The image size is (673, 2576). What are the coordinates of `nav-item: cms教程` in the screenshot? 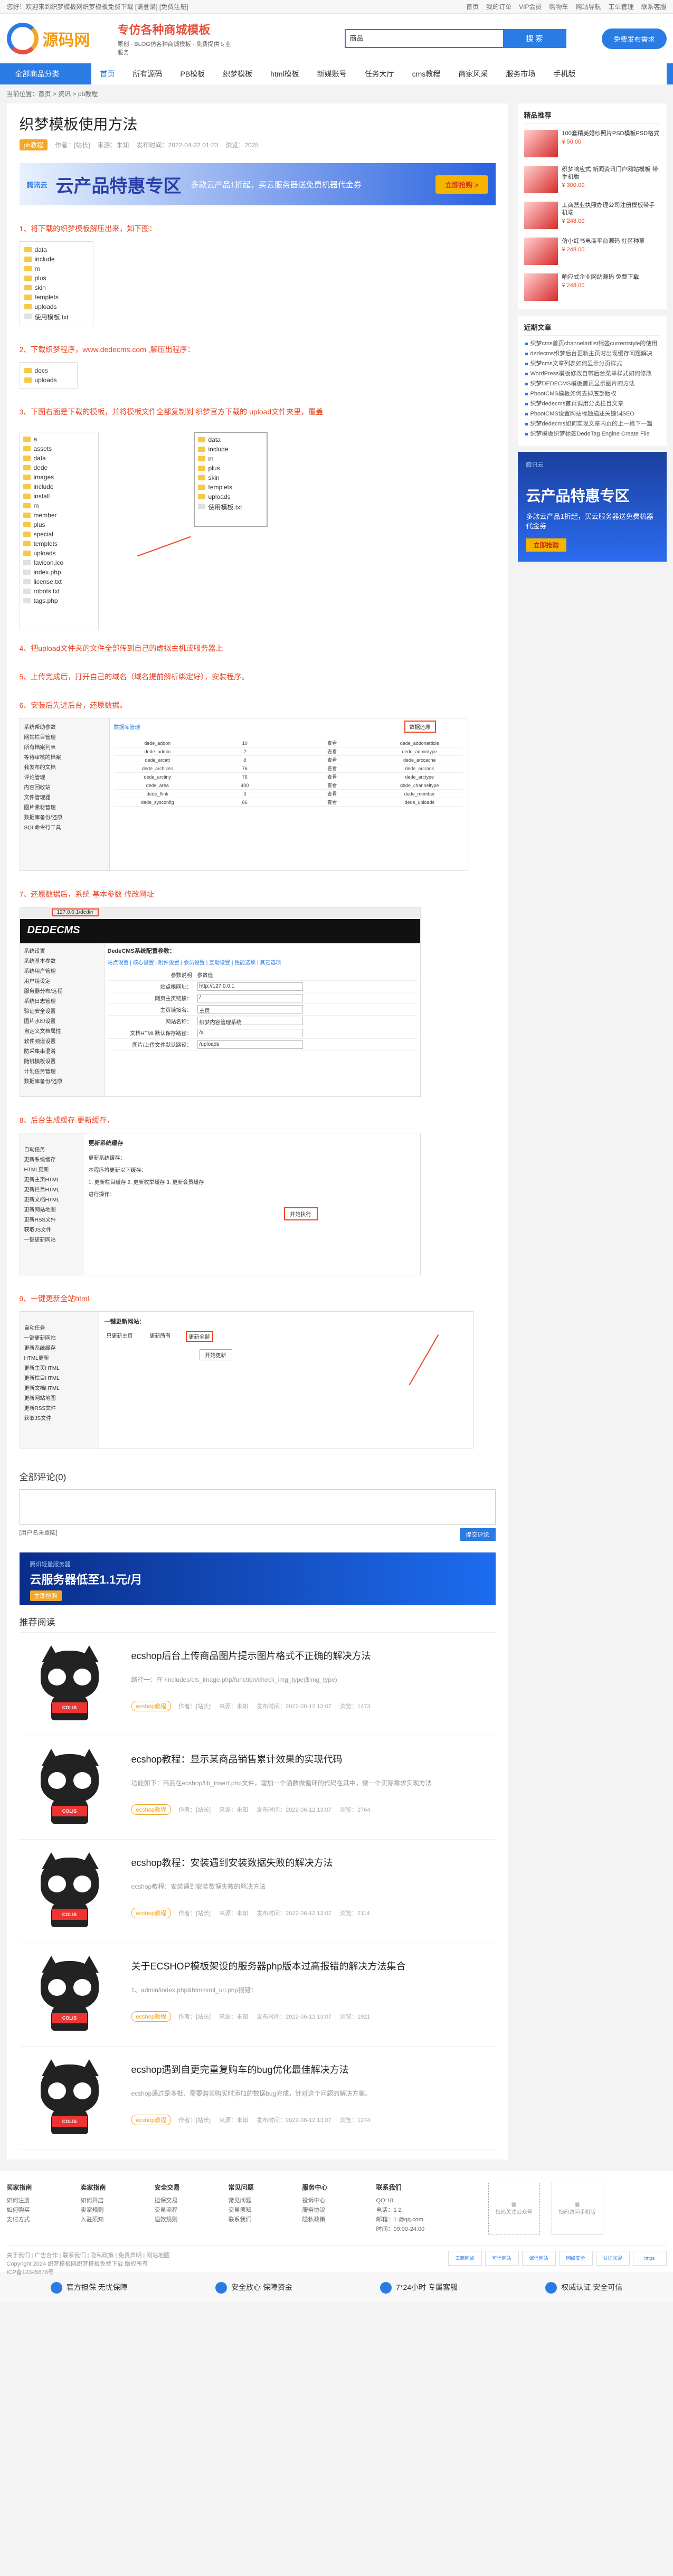 It's located at (426, 73).